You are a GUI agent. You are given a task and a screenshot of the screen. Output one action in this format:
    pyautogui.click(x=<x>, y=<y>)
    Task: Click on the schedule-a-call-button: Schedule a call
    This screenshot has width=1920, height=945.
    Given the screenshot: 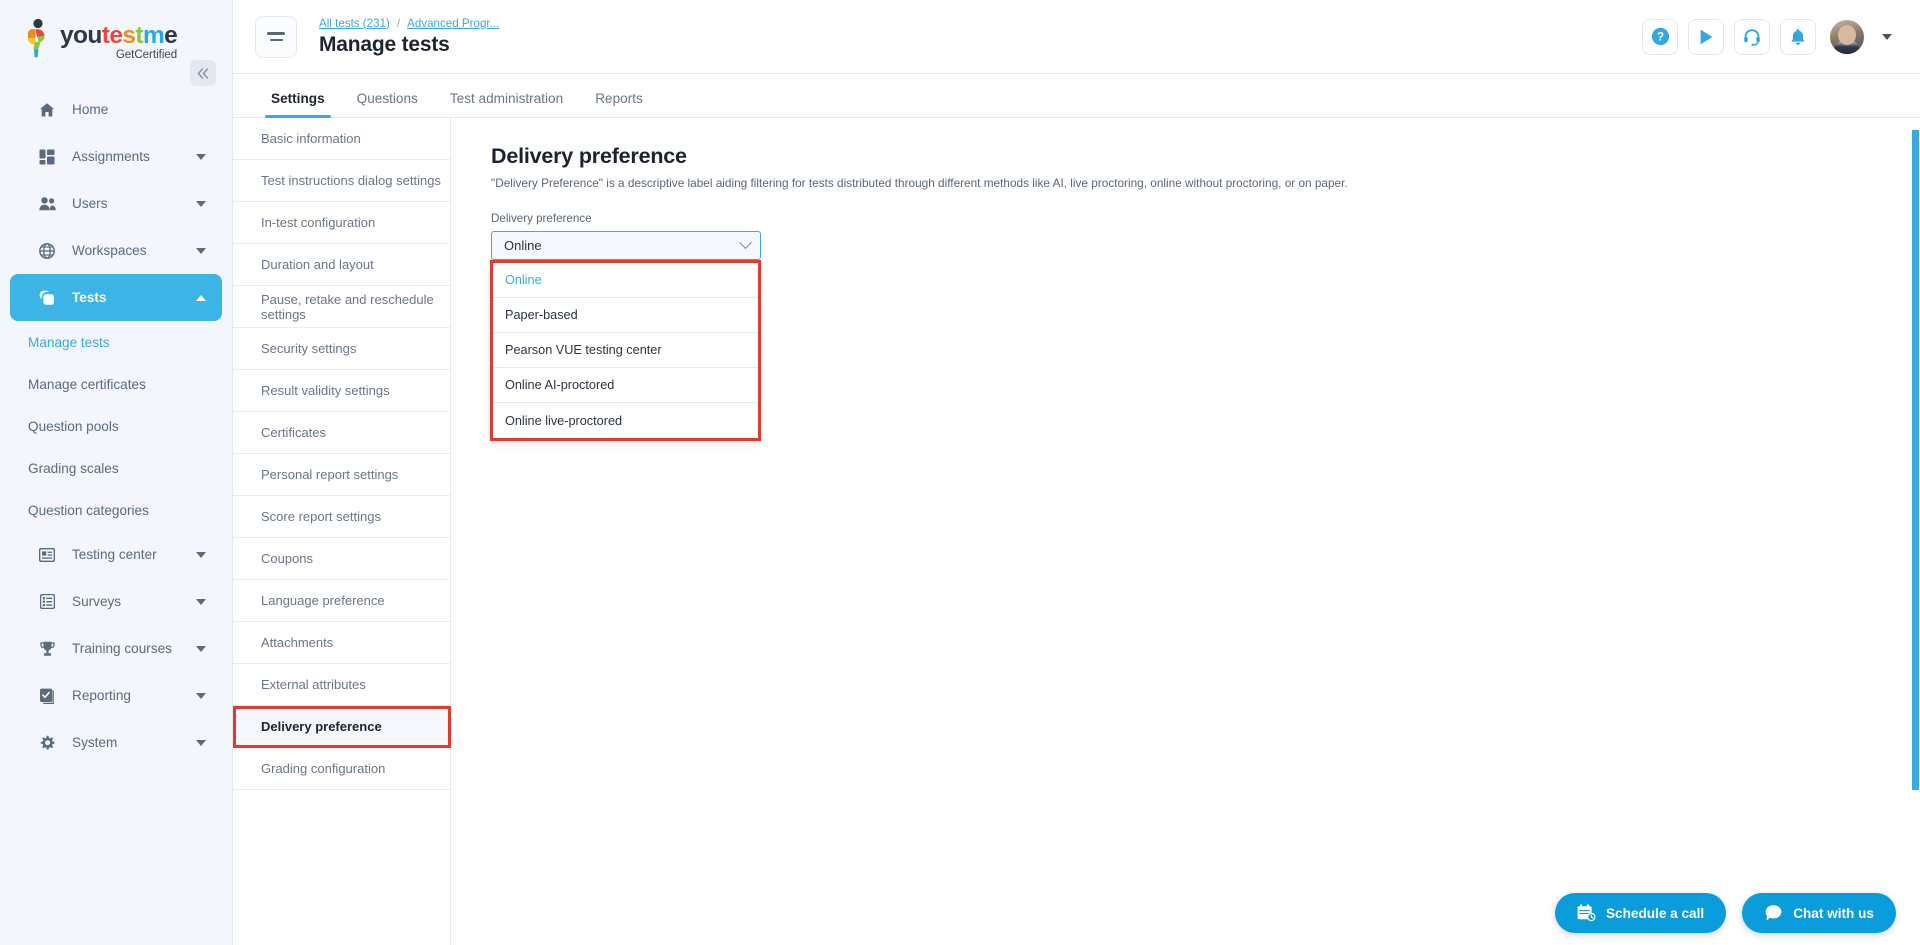 What is the action you would take?
    pyautogui.click(x=1640, y=913)
    